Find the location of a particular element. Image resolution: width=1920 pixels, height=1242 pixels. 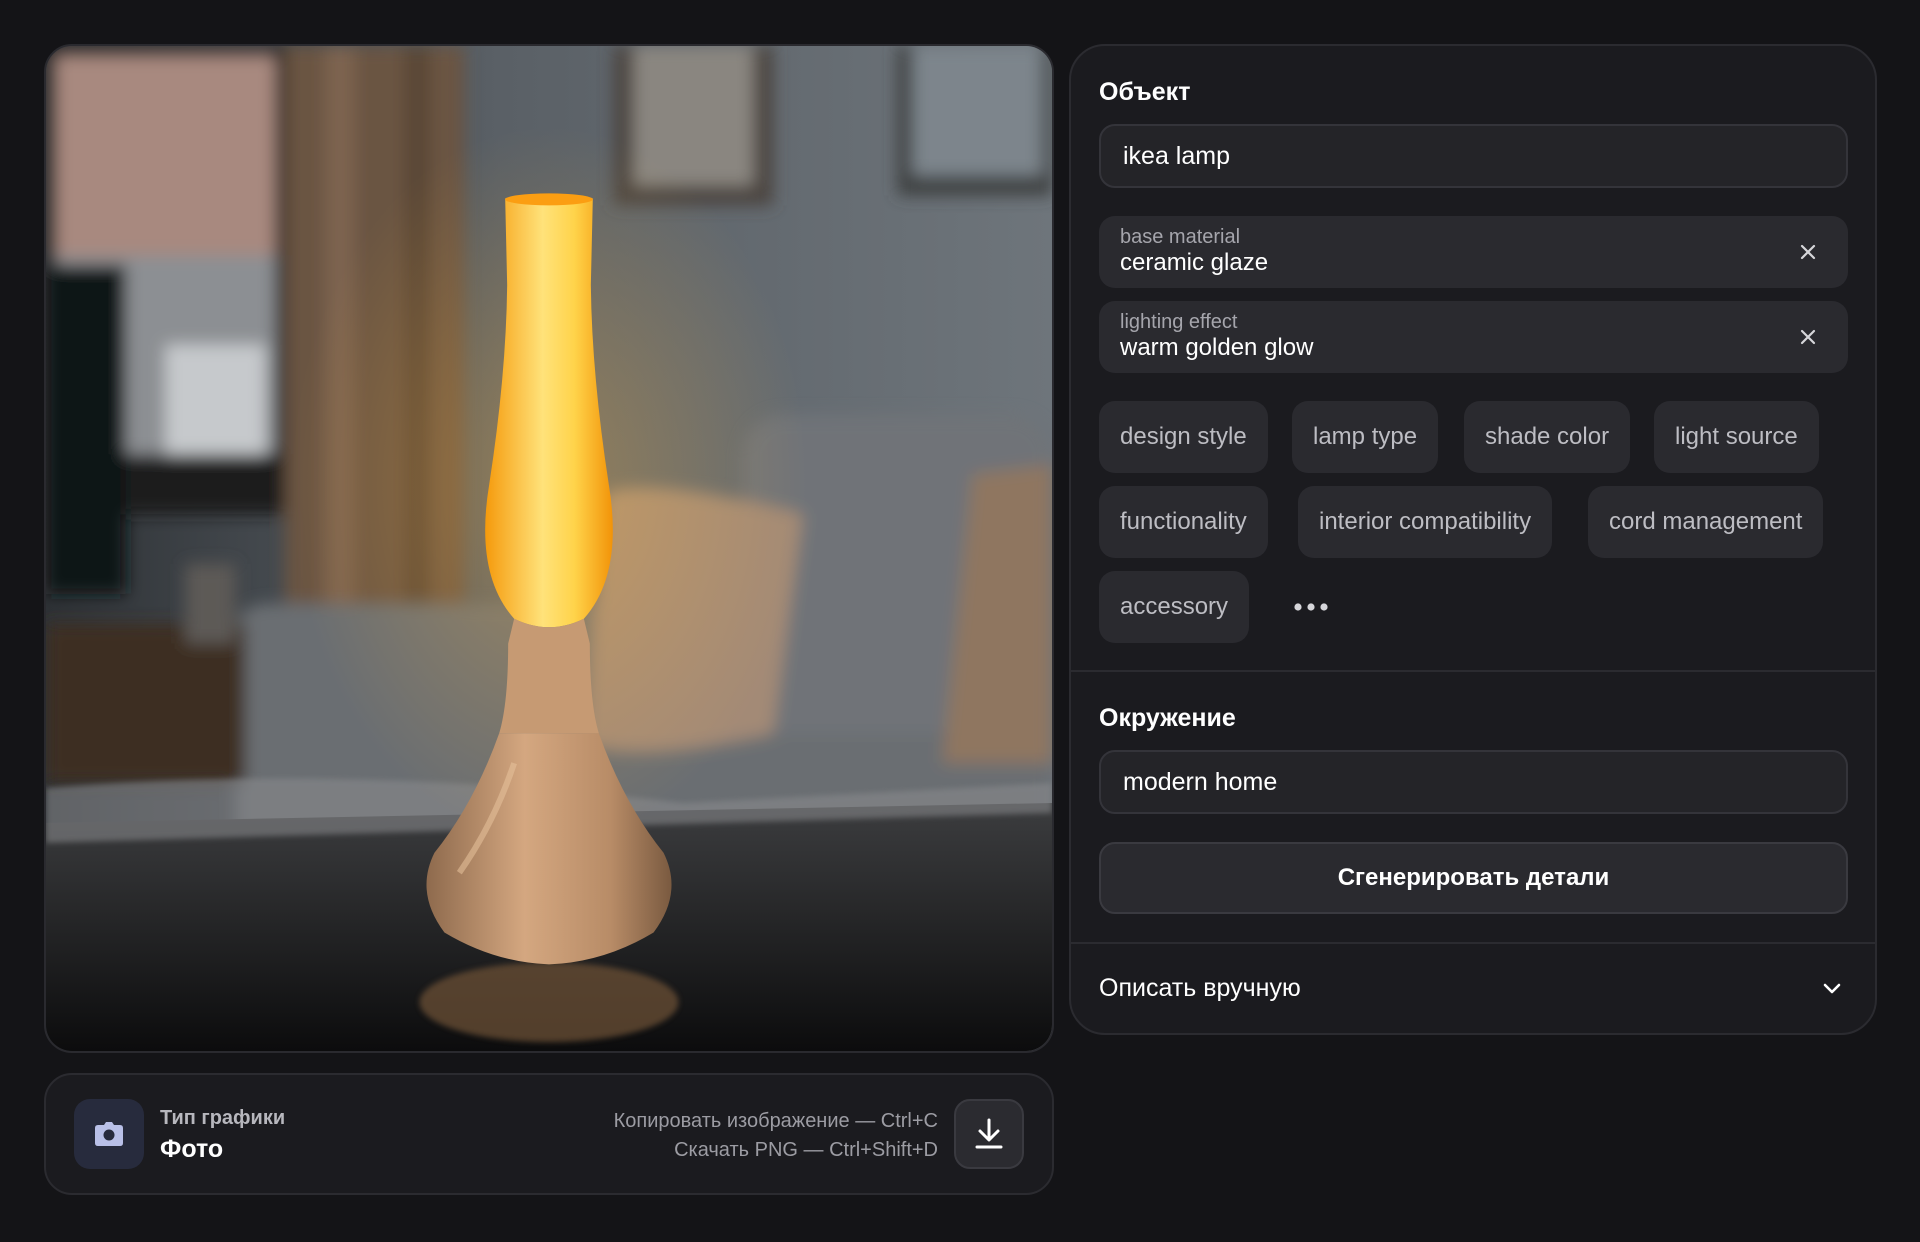

attribute-key: base material is located at coordinates (1180, 237).